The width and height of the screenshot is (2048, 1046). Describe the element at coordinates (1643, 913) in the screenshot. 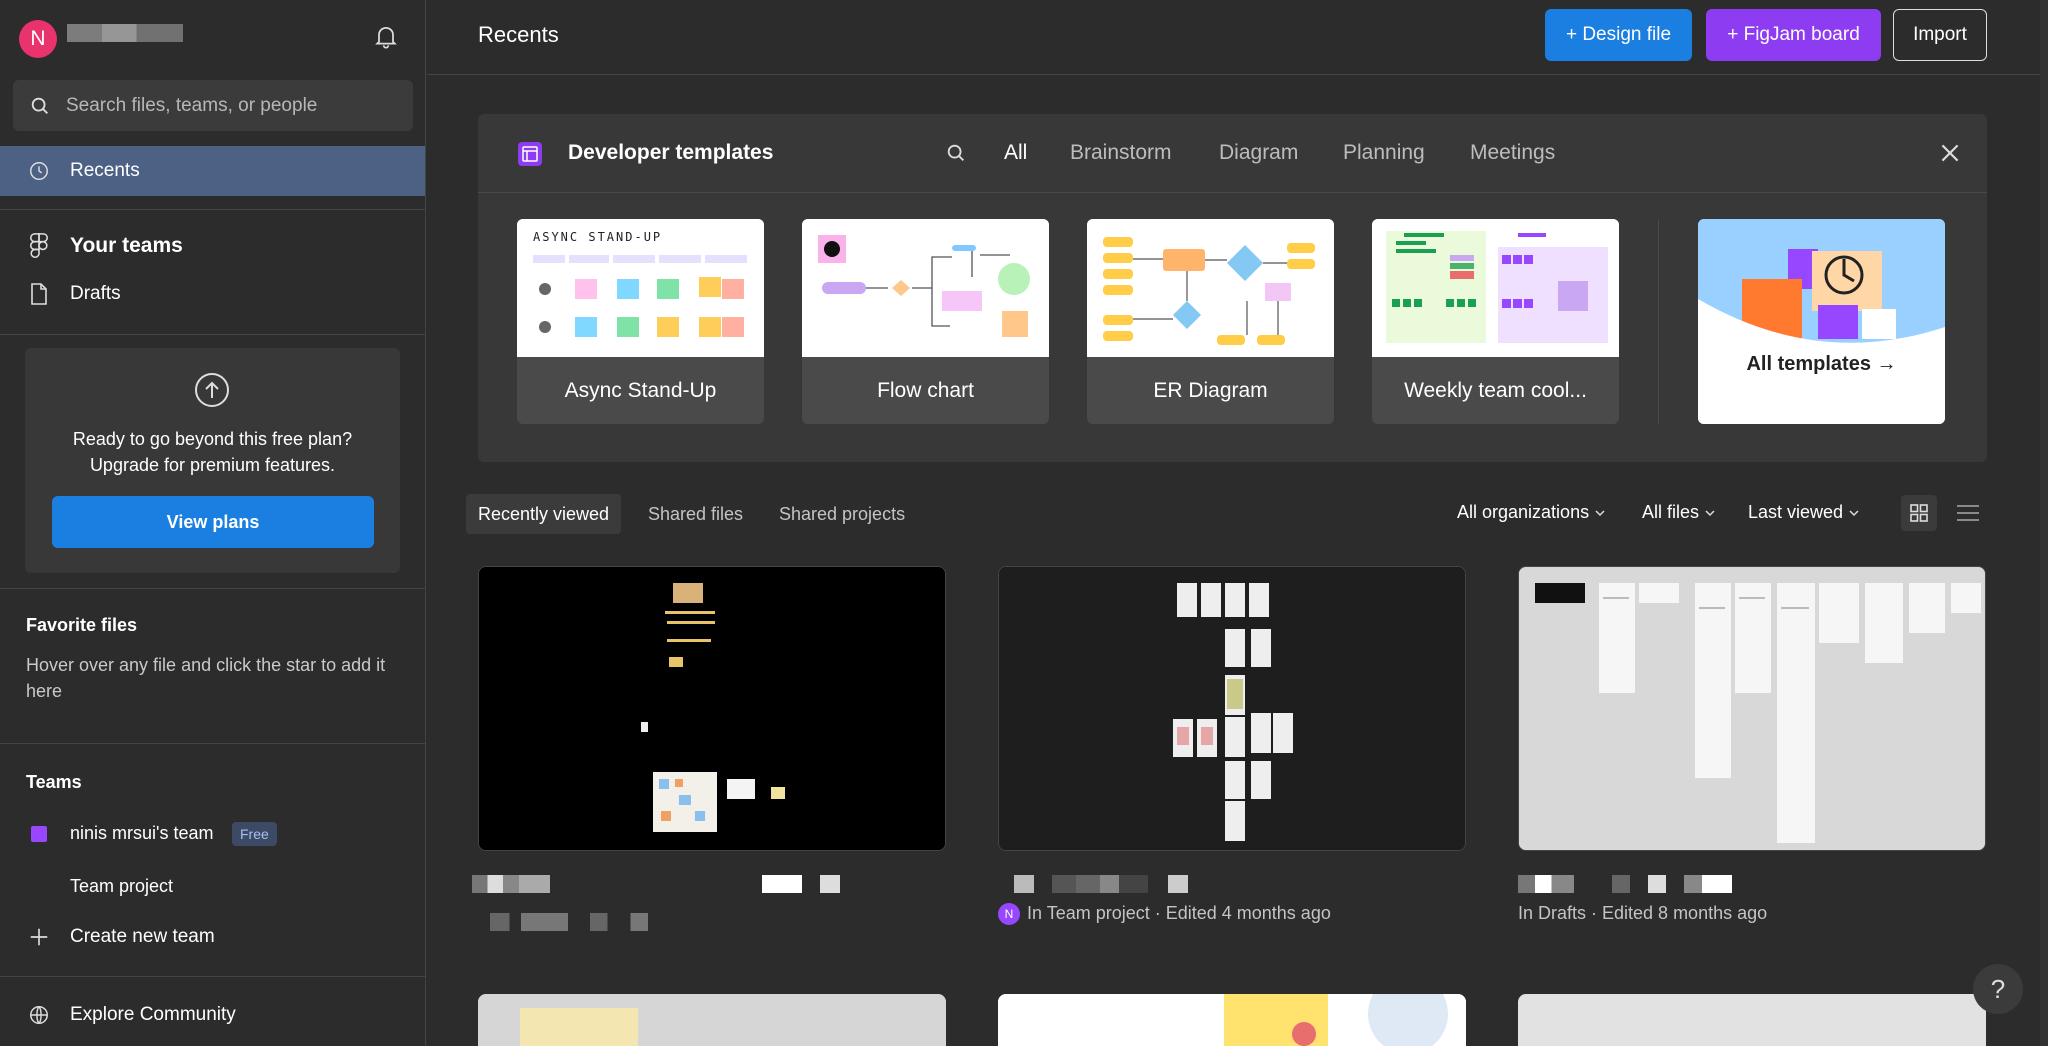

I see `file-meta: In Drafts · Edited 8 months ago` at that location.